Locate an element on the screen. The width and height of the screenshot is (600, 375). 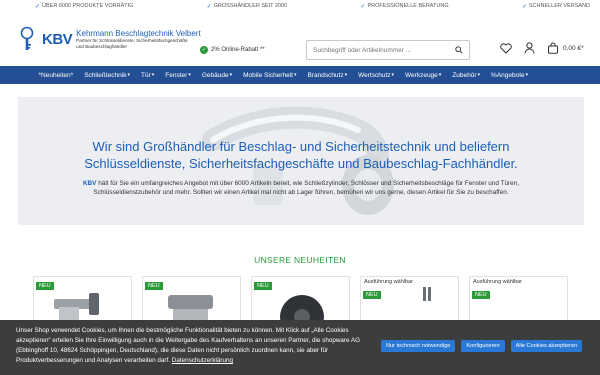
key-logo-icon is located at coordinates (27, 38).